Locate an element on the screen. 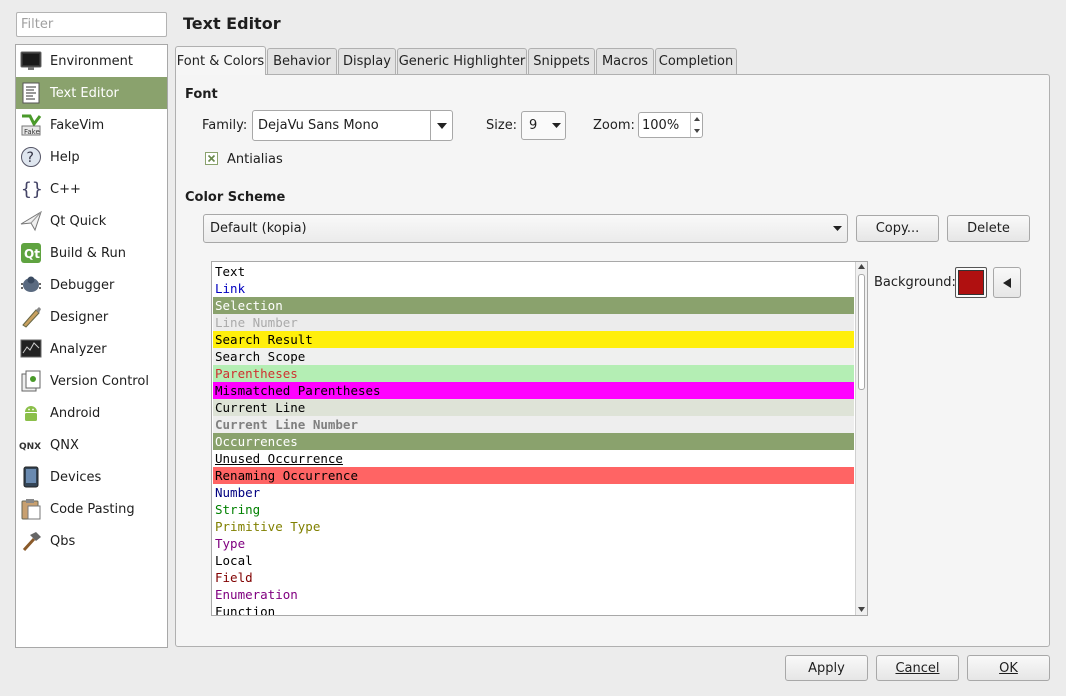 Image resolution: width=1066 pixels, height=696 pixels. tab-completion: Completion is located at coordinates (696, 61).